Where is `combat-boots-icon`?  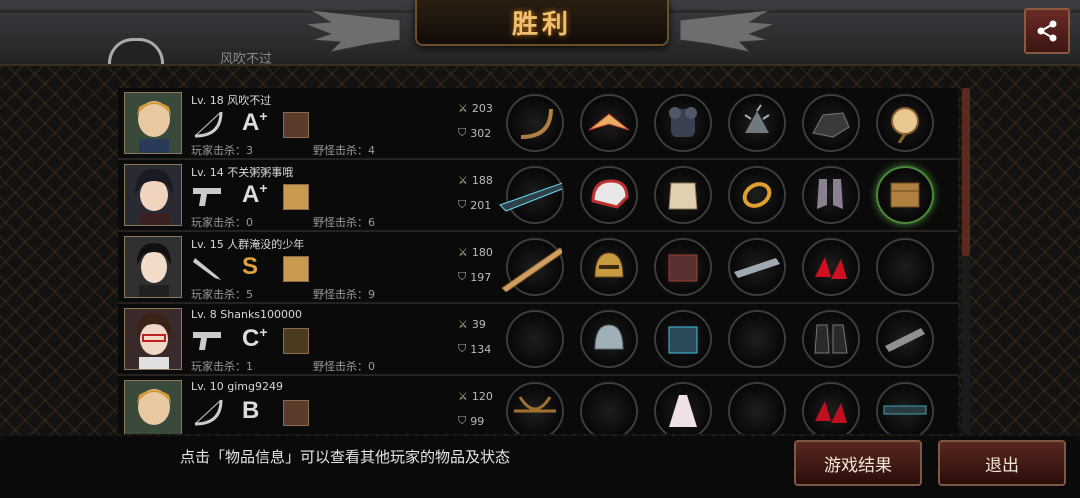 combat-boots-icon is located at coordinates (831, 339).